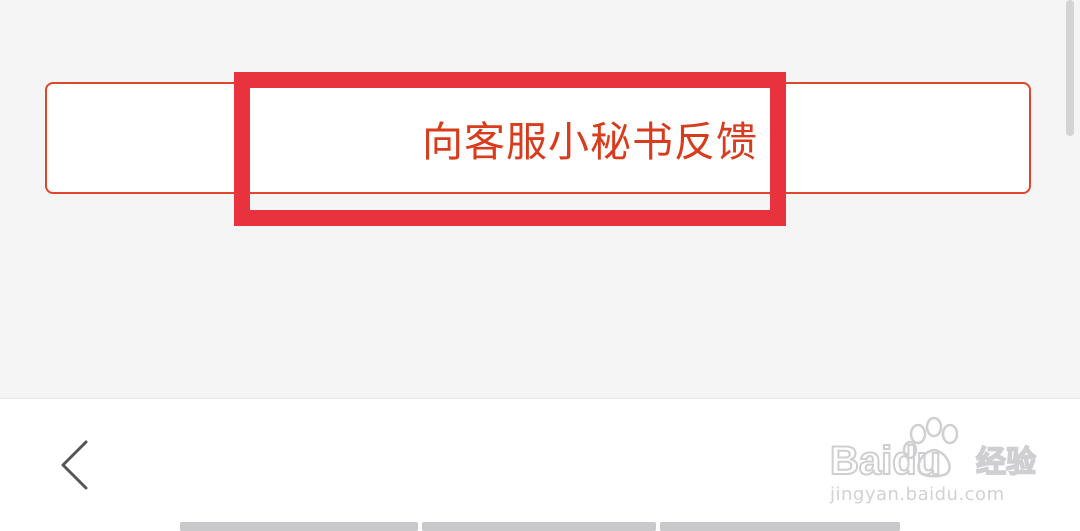  What do you see at coordinates (1070, 68) in the screenshot?
I see `scrollbar` at bounding box center [1070, 68].